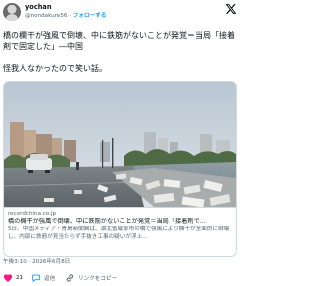 The height and width of the screenshot is (286, 320). Describe the element at coordinates (119, 41) in the screenshot. I see `tweet-headline: 橋の欄干が強風で倒壊、中に鉄筋がないことが発覚＝当局「接着剤で固定した」―中国` at that location.